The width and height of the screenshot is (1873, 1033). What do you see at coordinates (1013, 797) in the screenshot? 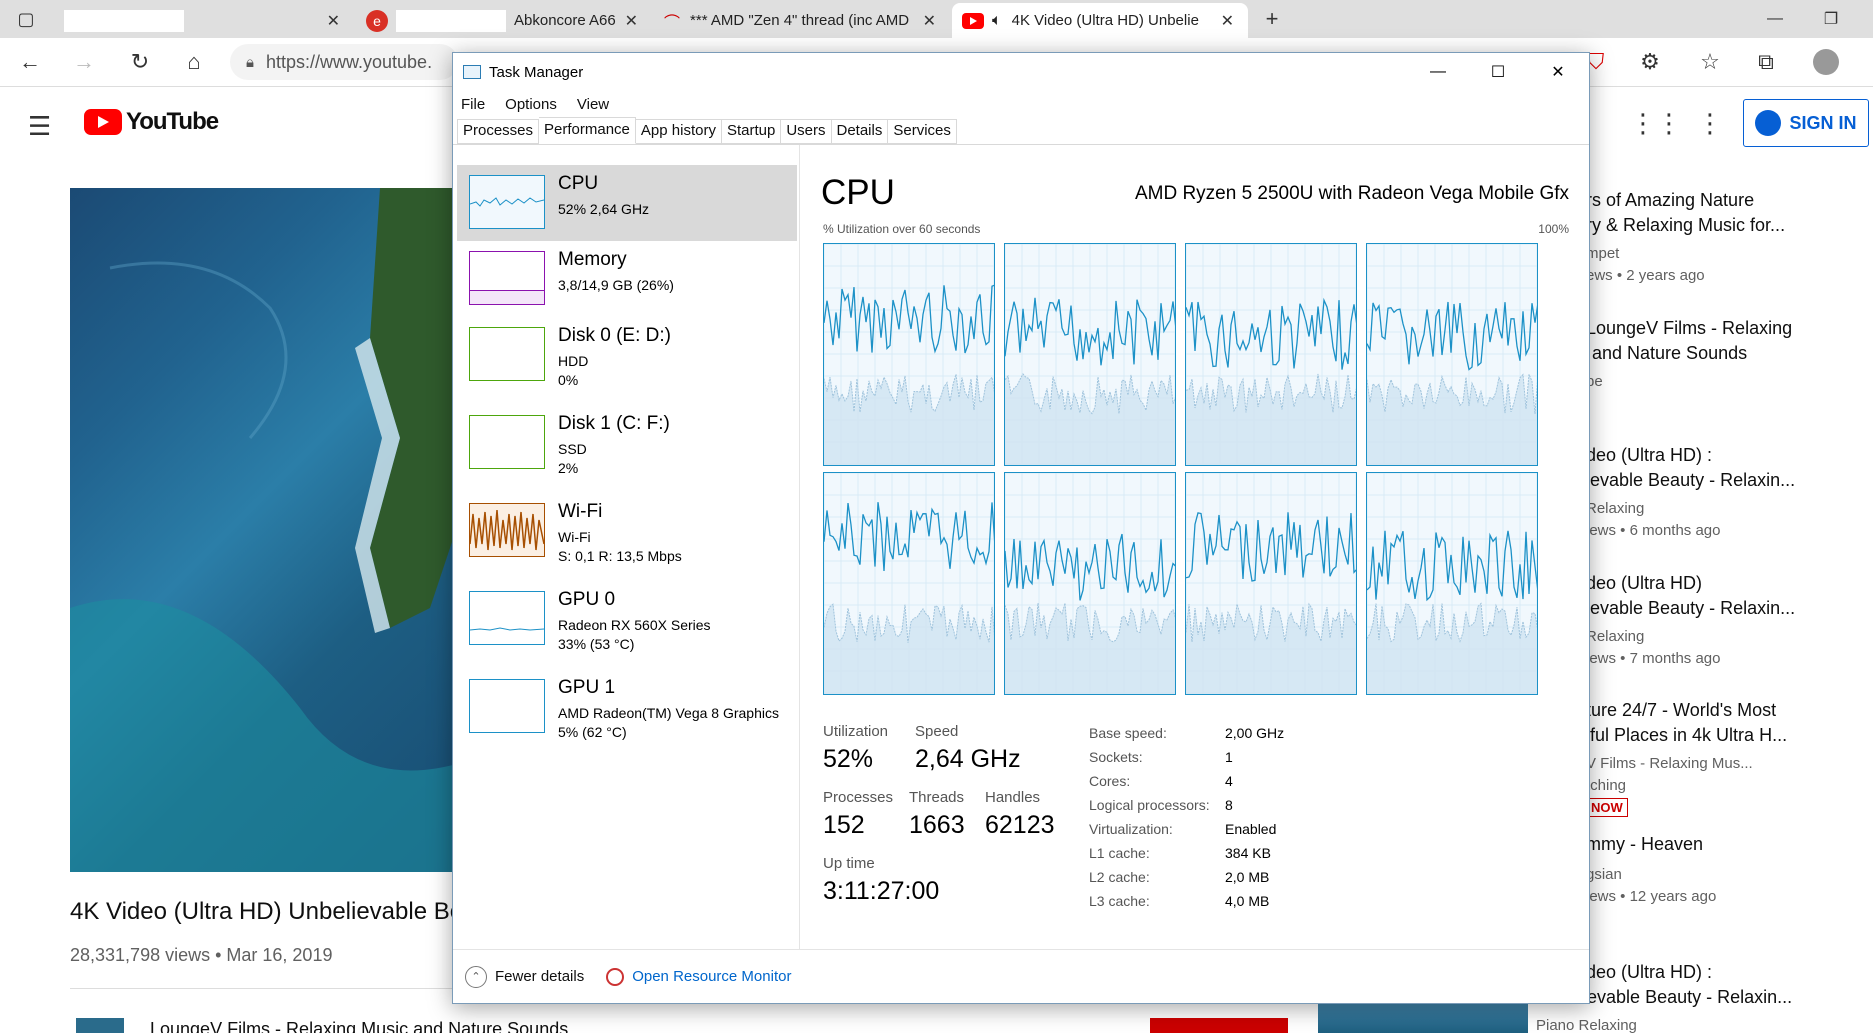
I see `handles-label: Handles` at bounding box center [1013, 797].